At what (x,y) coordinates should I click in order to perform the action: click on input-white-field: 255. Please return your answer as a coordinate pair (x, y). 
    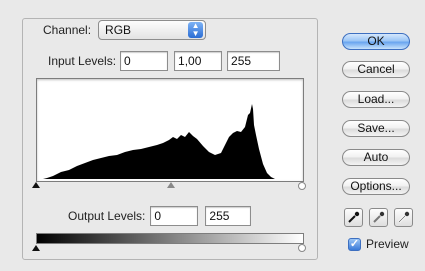
    Looking at the image, I should click on (254, 61).